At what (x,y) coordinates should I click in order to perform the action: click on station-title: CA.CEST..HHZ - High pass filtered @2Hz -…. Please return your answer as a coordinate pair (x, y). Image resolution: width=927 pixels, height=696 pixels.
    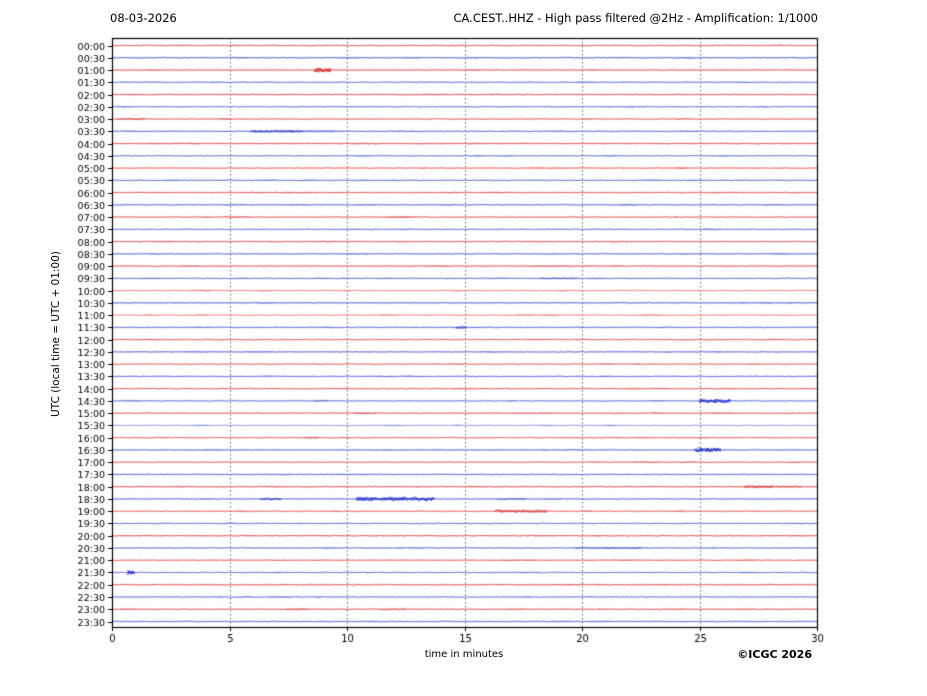
    Looking at the image, I should click on (635, 18).